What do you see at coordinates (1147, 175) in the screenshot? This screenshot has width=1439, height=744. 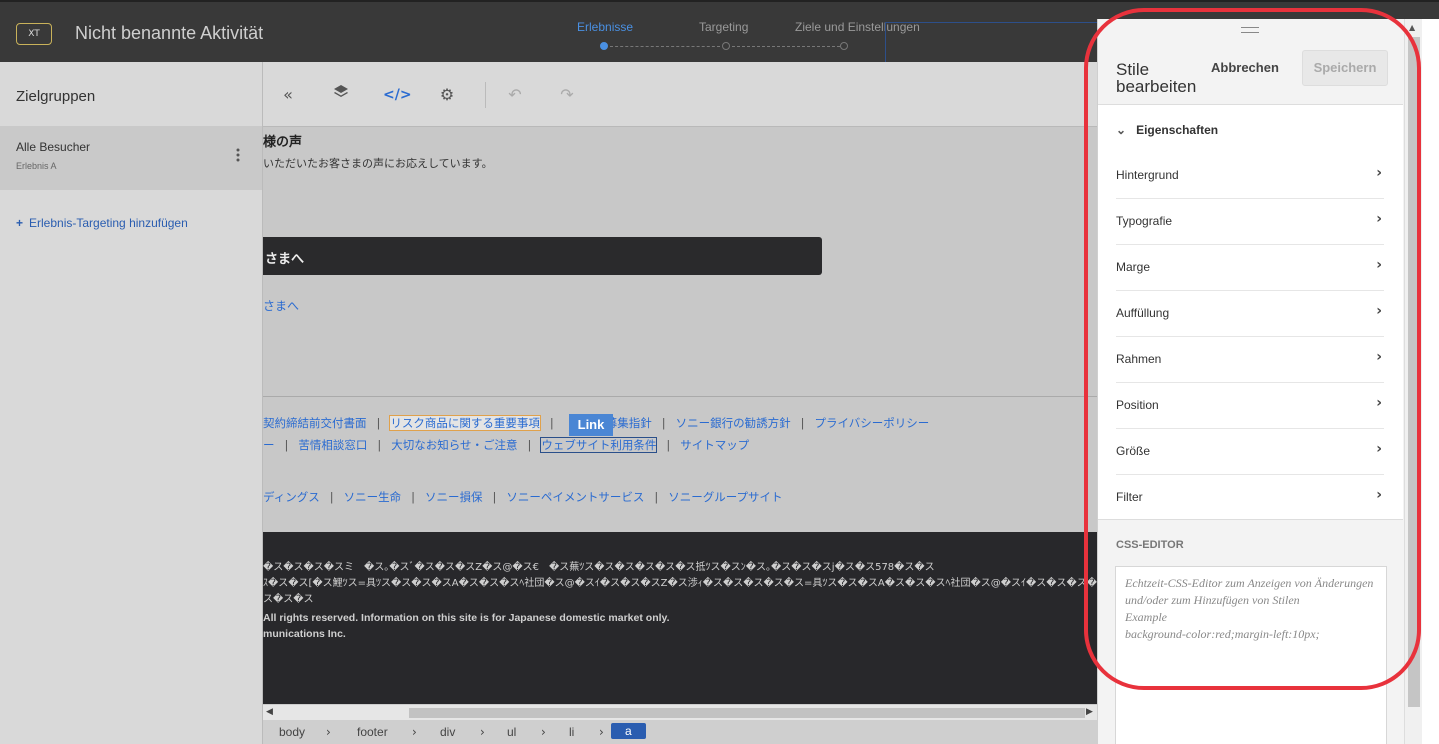 I see `property-label: Hintergrund` at bounding box center [1147, 175].